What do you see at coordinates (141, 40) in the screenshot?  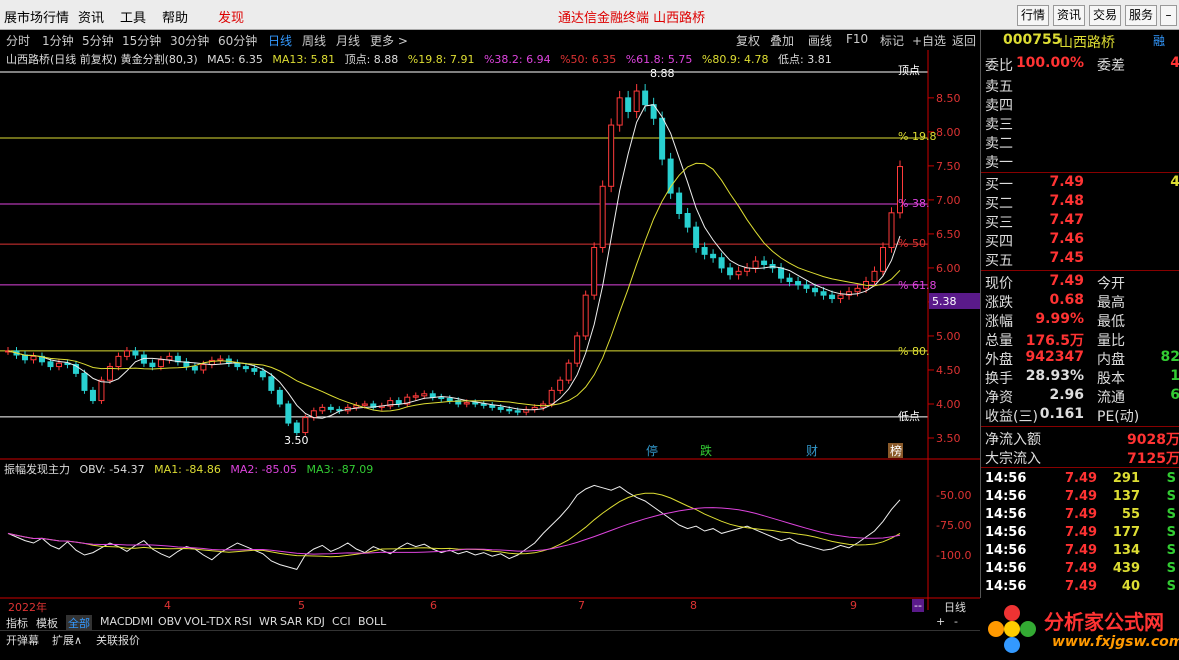 I see `period-15m: 15分钟` at bounding box center [141, 40].